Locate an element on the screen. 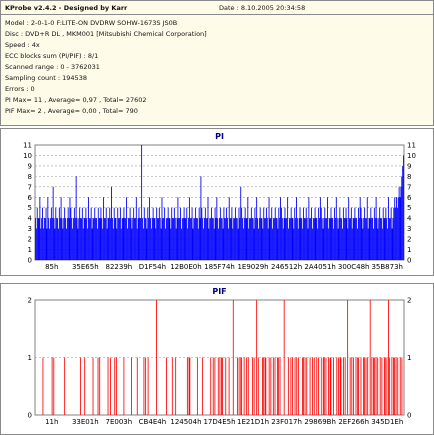 Image resolution: width=434 pixels, height=435 pixels. pi-y-tick-label-left: 11 is located at coordinates (27, 146).